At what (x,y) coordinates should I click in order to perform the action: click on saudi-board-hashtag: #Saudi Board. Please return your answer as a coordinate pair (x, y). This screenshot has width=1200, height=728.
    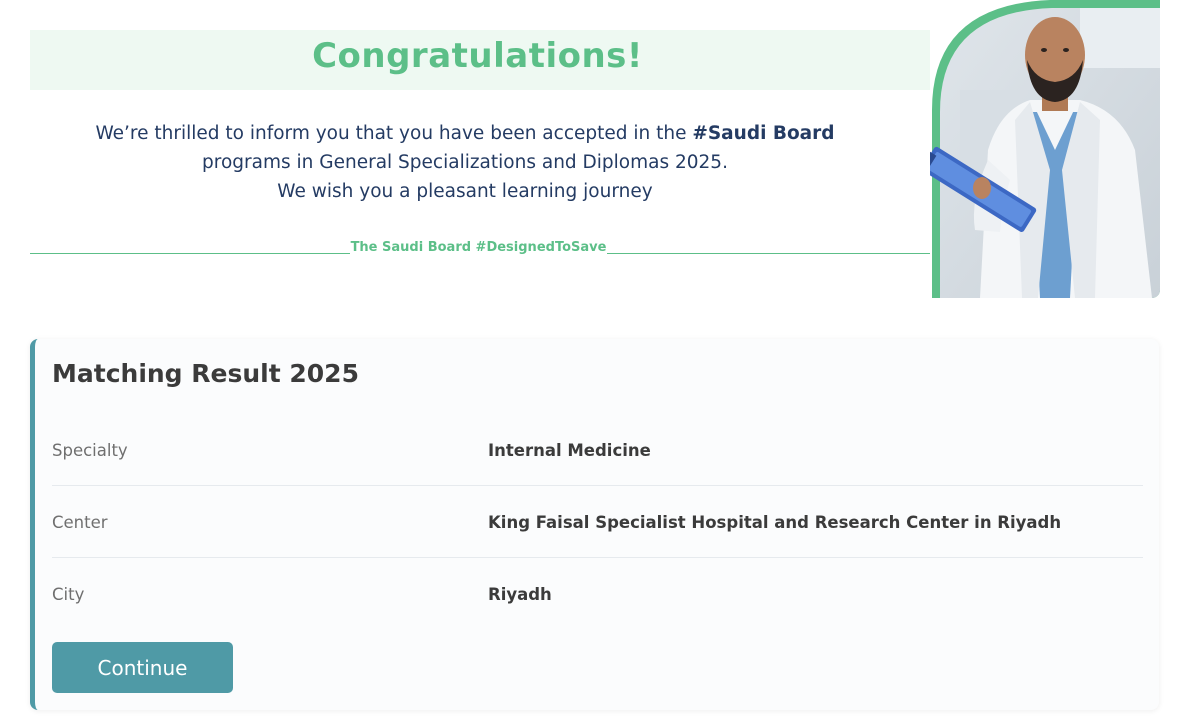
    Looking at the image, I should click on (763, 133).